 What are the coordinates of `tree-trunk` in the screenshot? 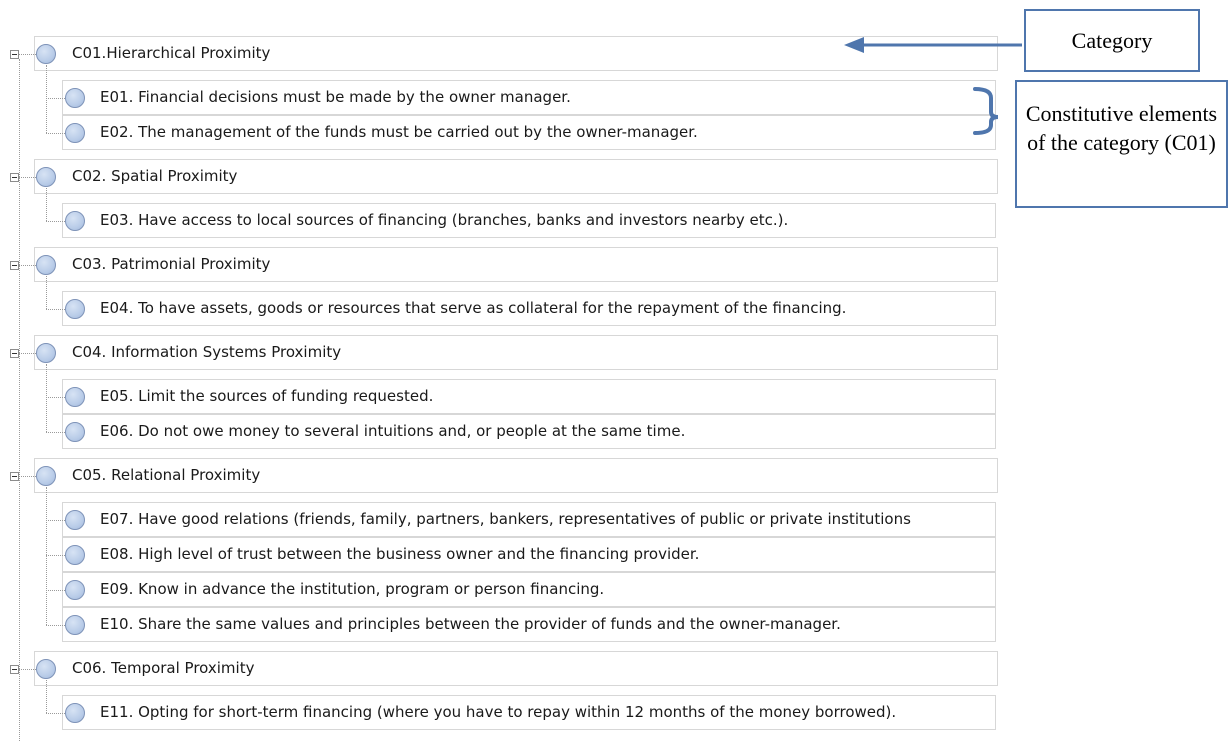 It's located at (19, 400).